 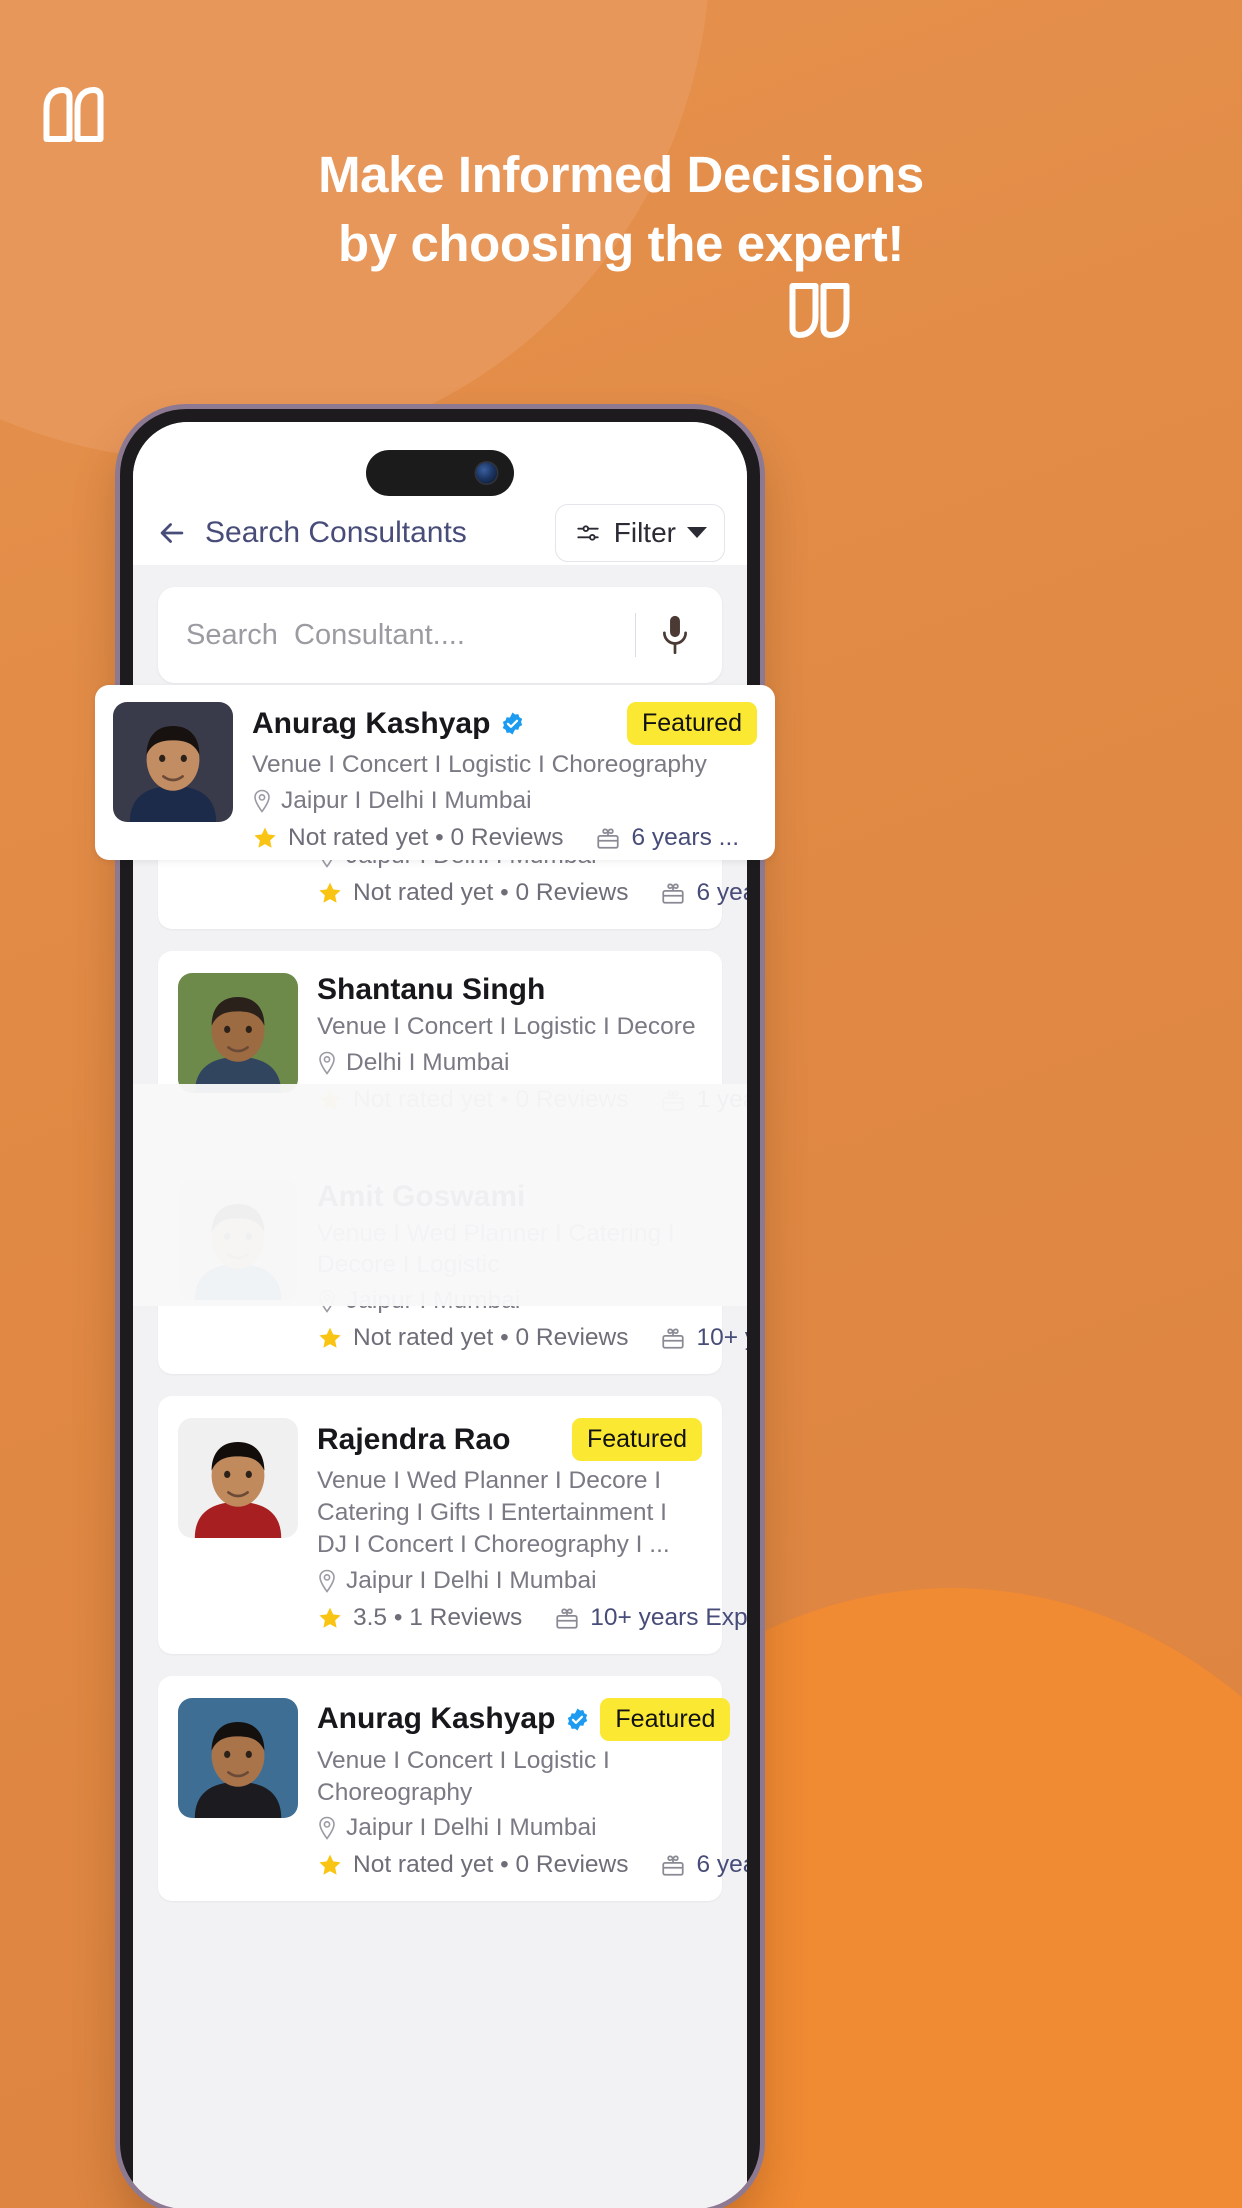 I want to click on search-box, so click(x=440, y=635).